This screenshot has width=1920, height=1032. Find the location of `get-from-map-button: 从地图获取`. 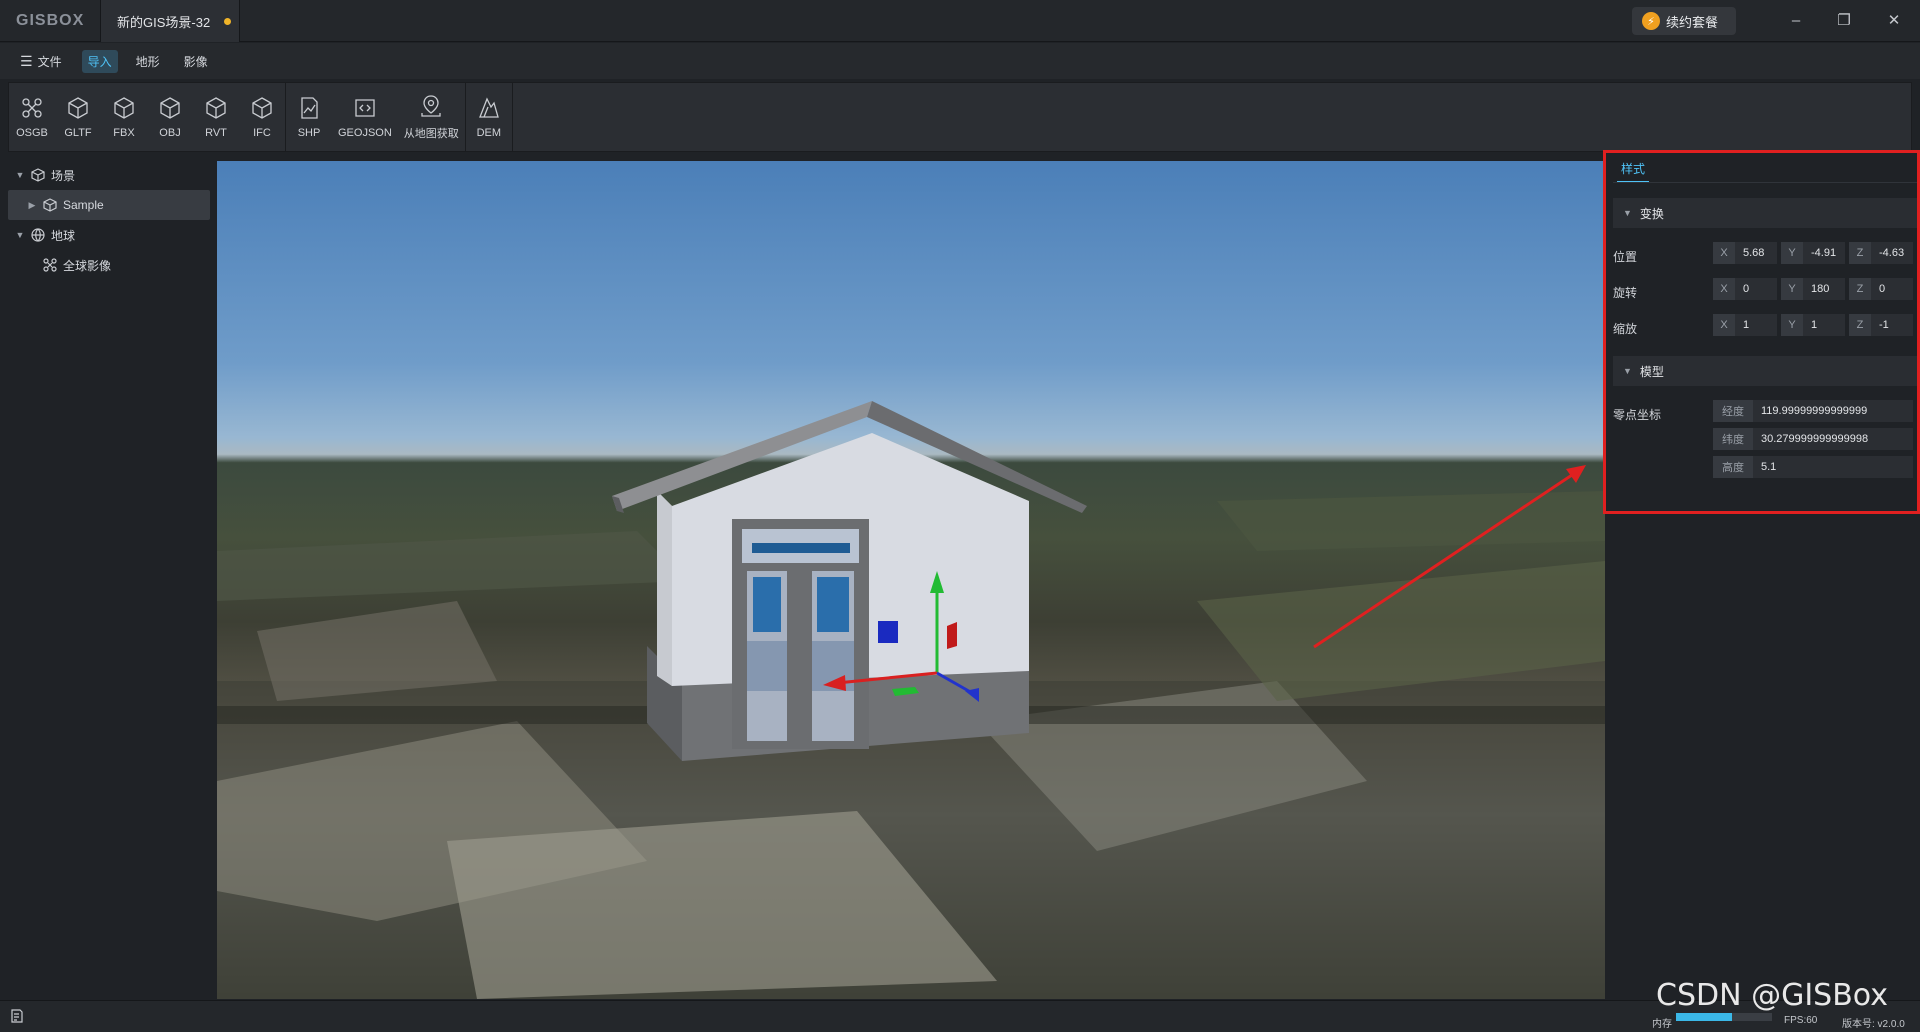

get-from-map-button: 从地图获取 is located at coordinates (431, 117).